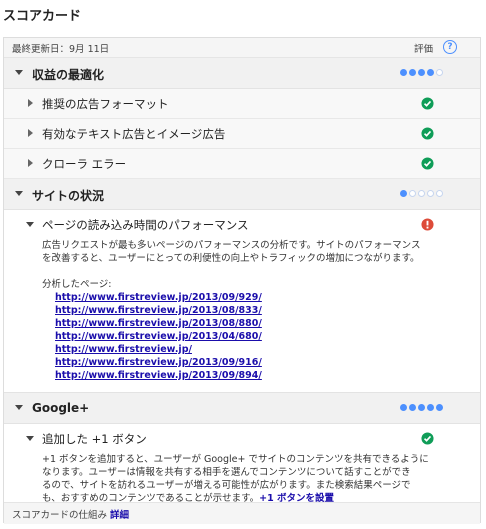 Image resolution: width=486 pixels, height=529 pixels. Describe the element at coordinates (42, 16) in the screenshot. I see `page-title: スコアカード` at that location.